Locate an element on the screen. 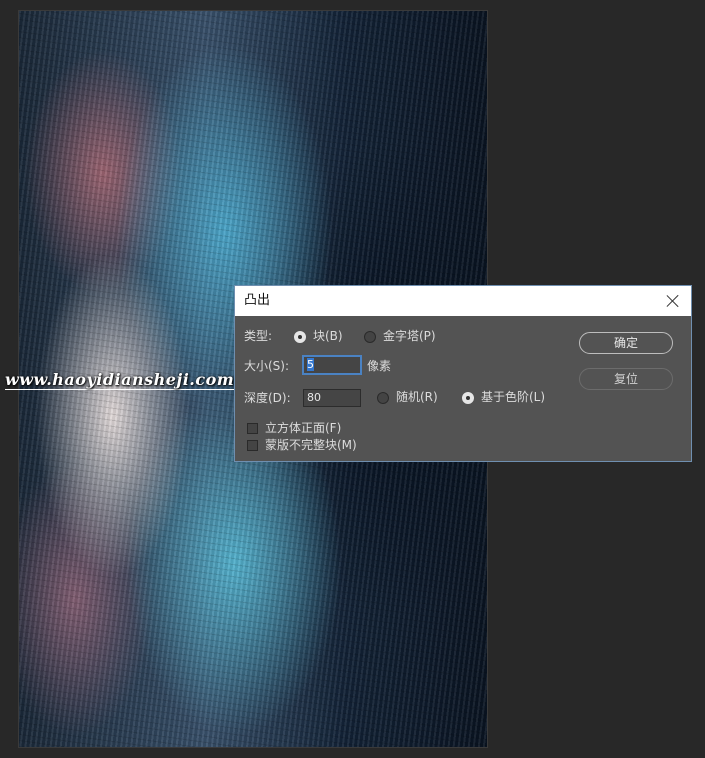 The height and width of the screenshot is (758, 705). radio-level-based is located at coordinates (468, 398).